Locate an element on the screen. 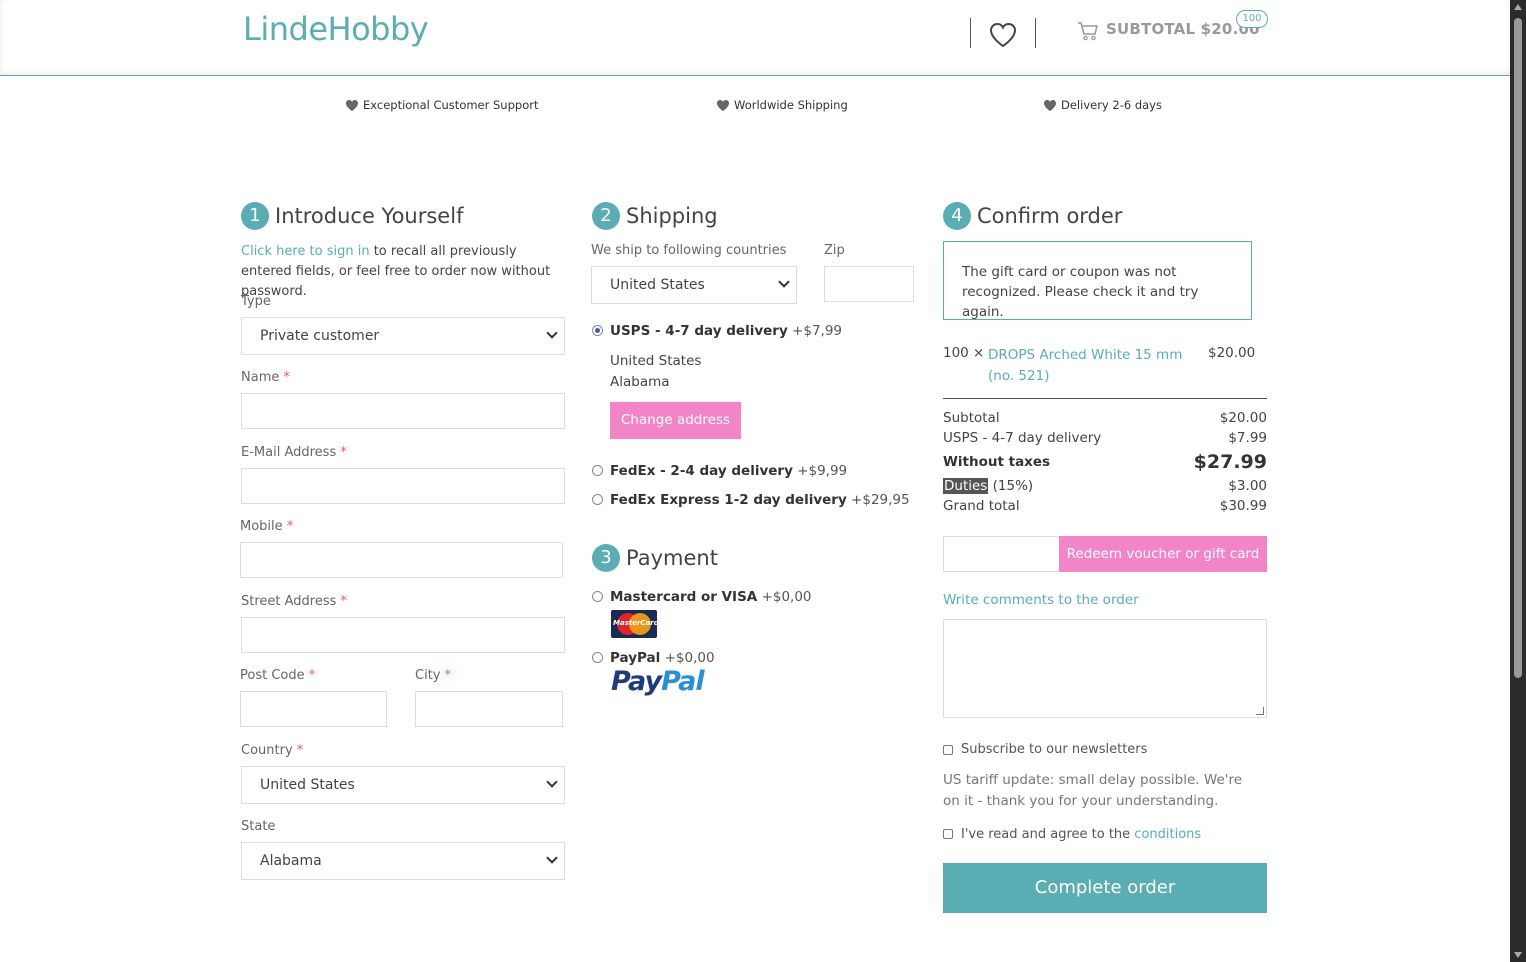 The image size is (1526, 962). select-value: Alabama is located at coordinates (291, 861).